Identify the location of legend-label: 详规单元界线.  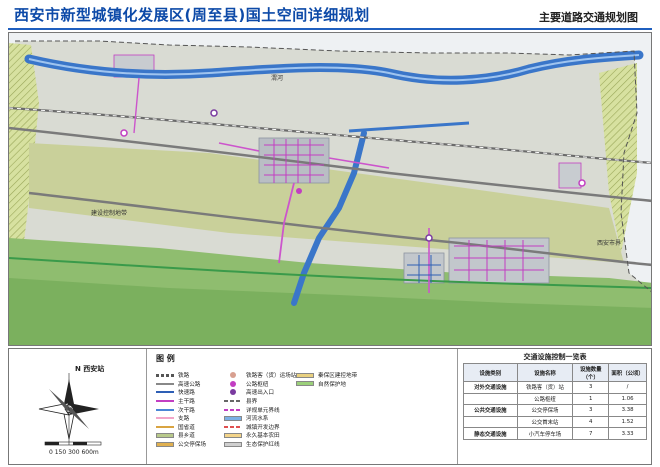
(263, 410).